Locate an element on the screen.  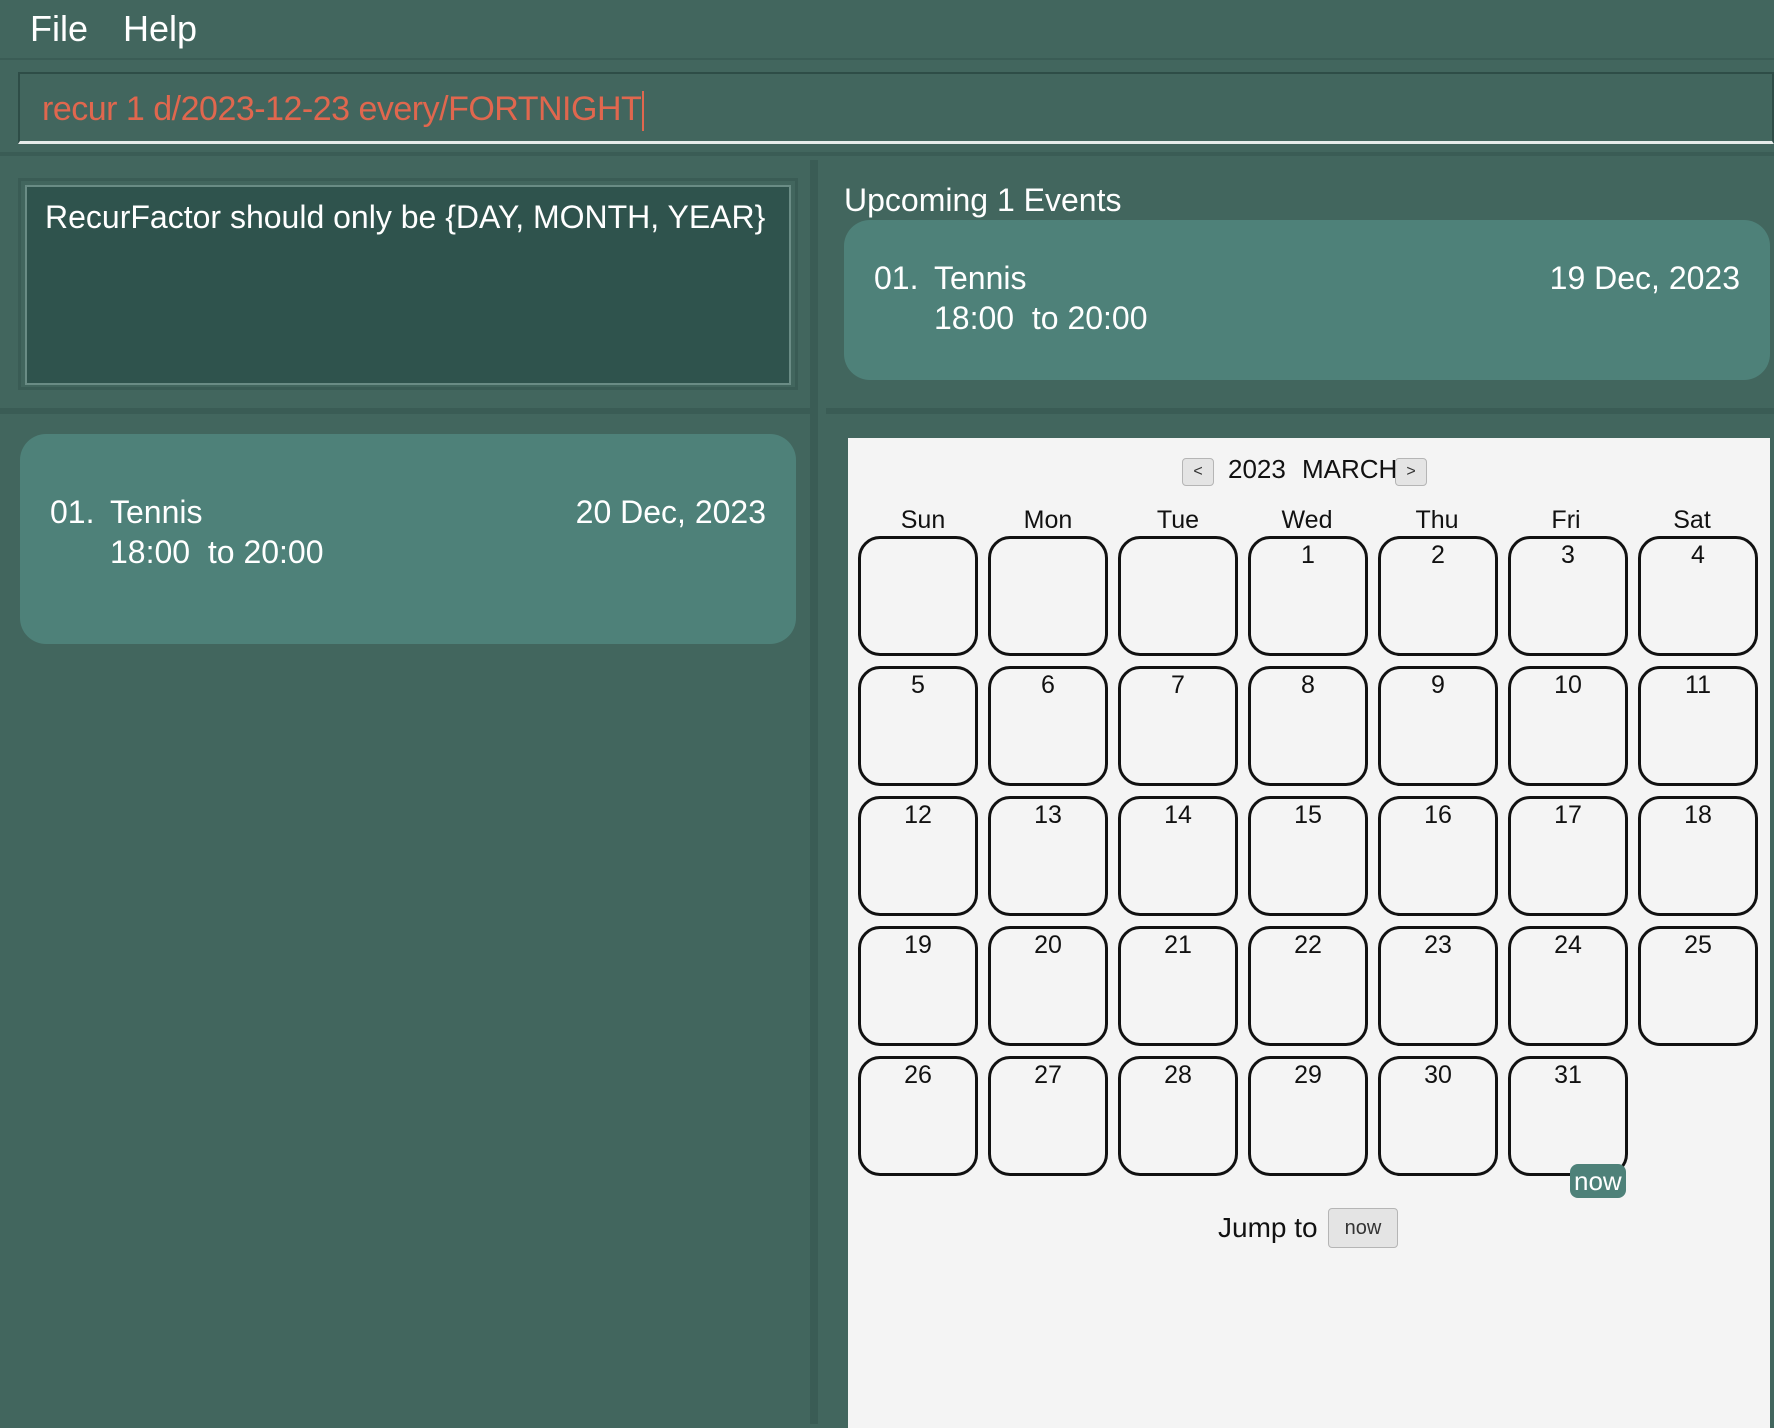
calendar-day-number: 27 is located at coordinates (1048, 1075).